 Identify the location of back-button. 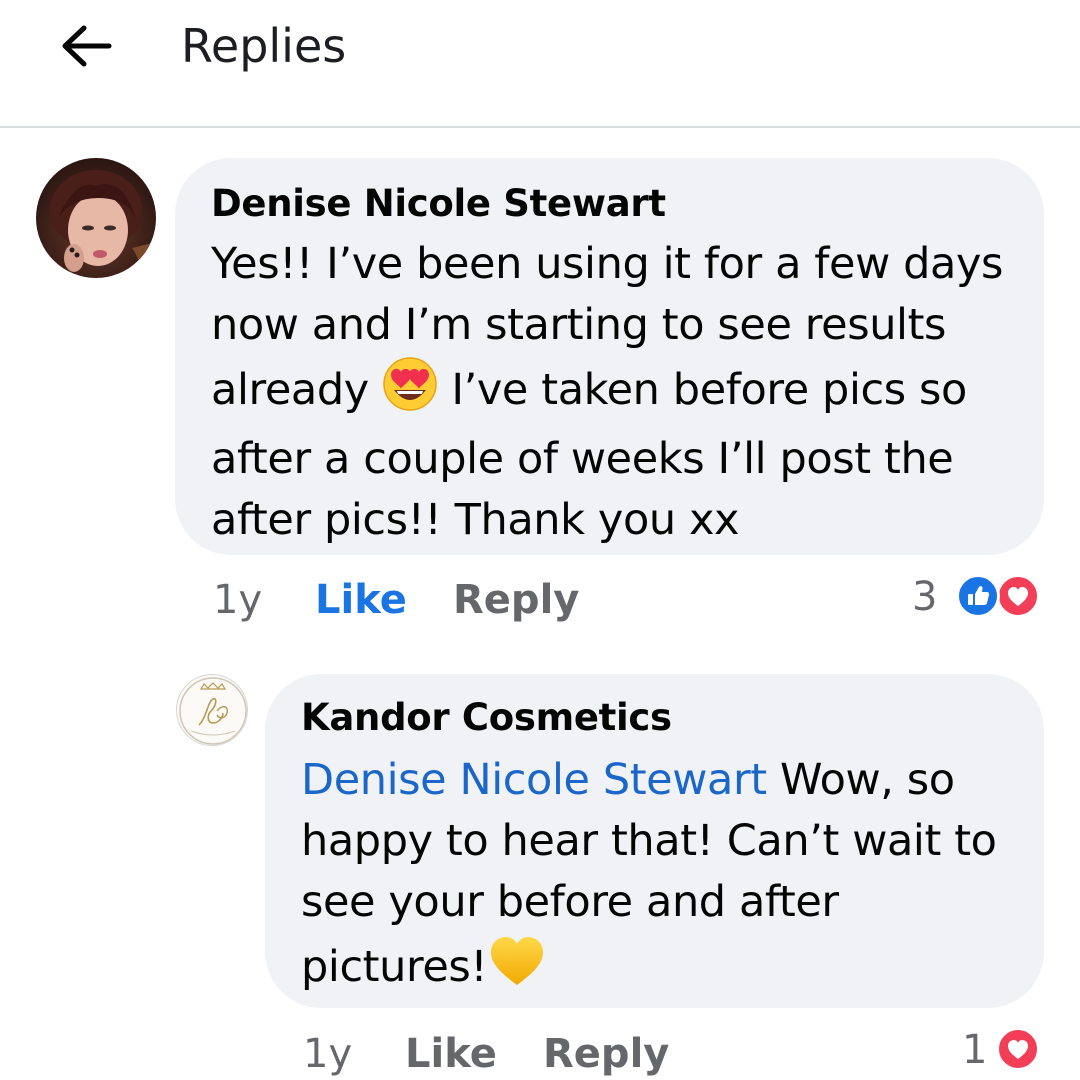
(86, 46).